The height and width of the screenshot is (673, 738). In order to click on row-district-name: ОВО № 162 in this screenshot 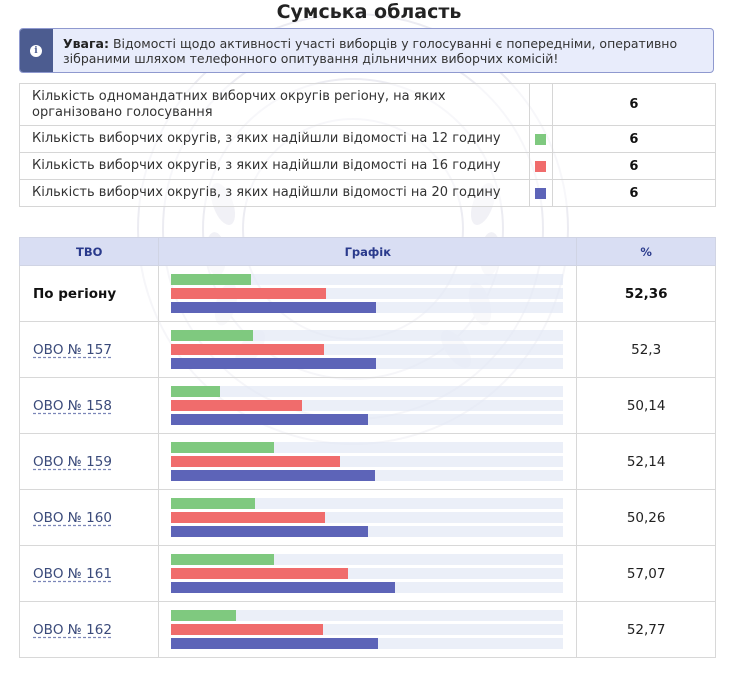, I will do `click(89, 629)`.